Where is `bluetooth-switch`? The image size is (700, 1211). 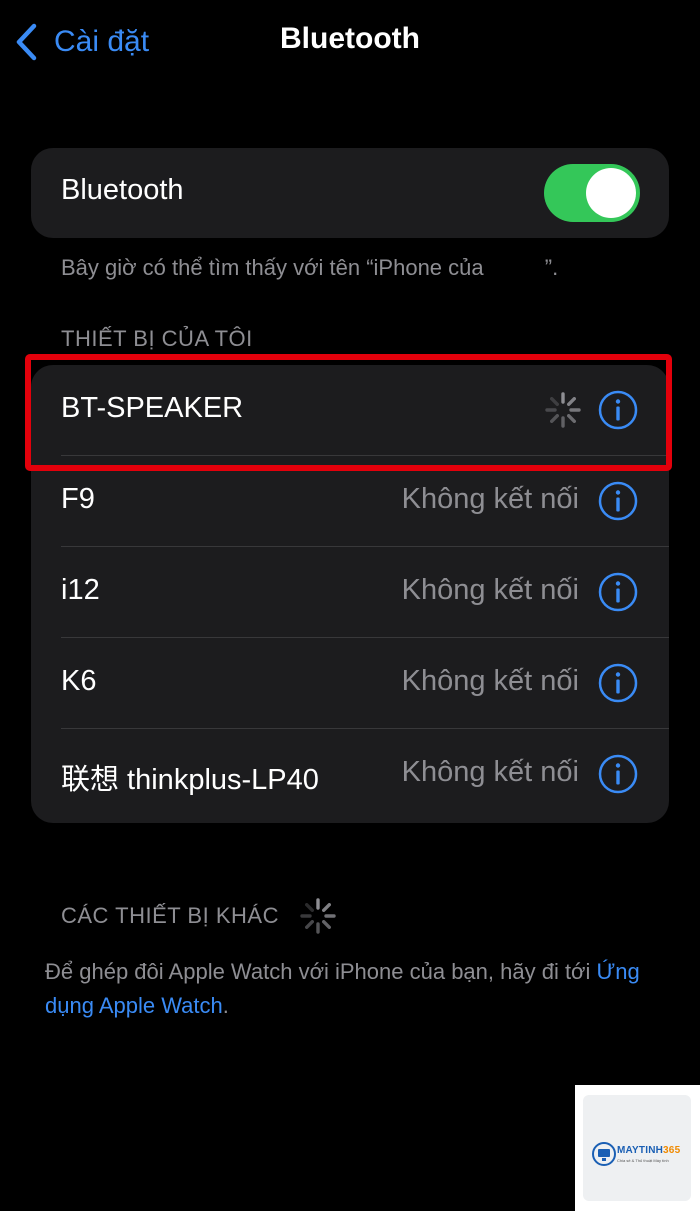
bluetooth-switch is located at coordinates (592, 193).